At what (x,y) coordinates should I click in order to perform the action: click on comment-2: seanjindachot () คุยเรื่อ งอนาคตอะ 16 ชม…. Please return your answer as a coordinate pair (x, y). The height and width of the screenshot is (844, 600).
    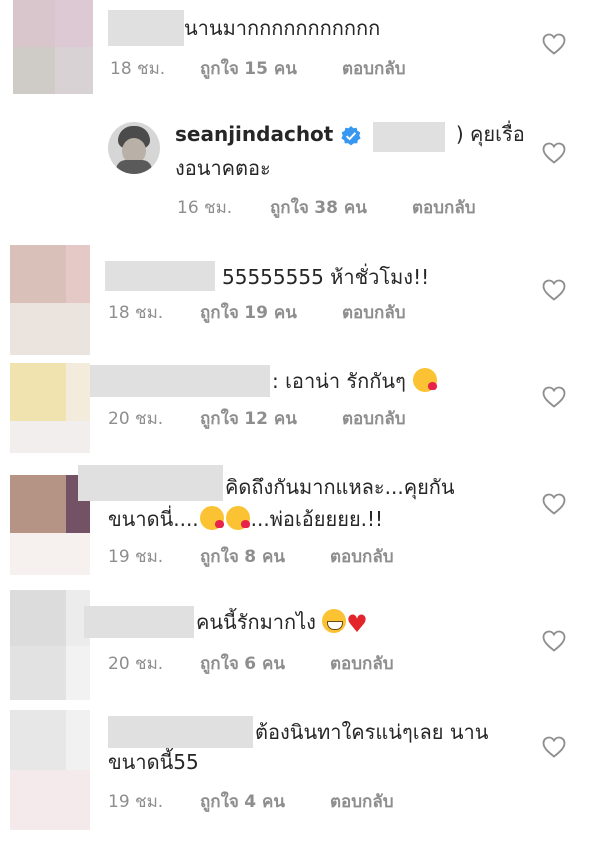
    Looking at the image, I should click on (300, 170).